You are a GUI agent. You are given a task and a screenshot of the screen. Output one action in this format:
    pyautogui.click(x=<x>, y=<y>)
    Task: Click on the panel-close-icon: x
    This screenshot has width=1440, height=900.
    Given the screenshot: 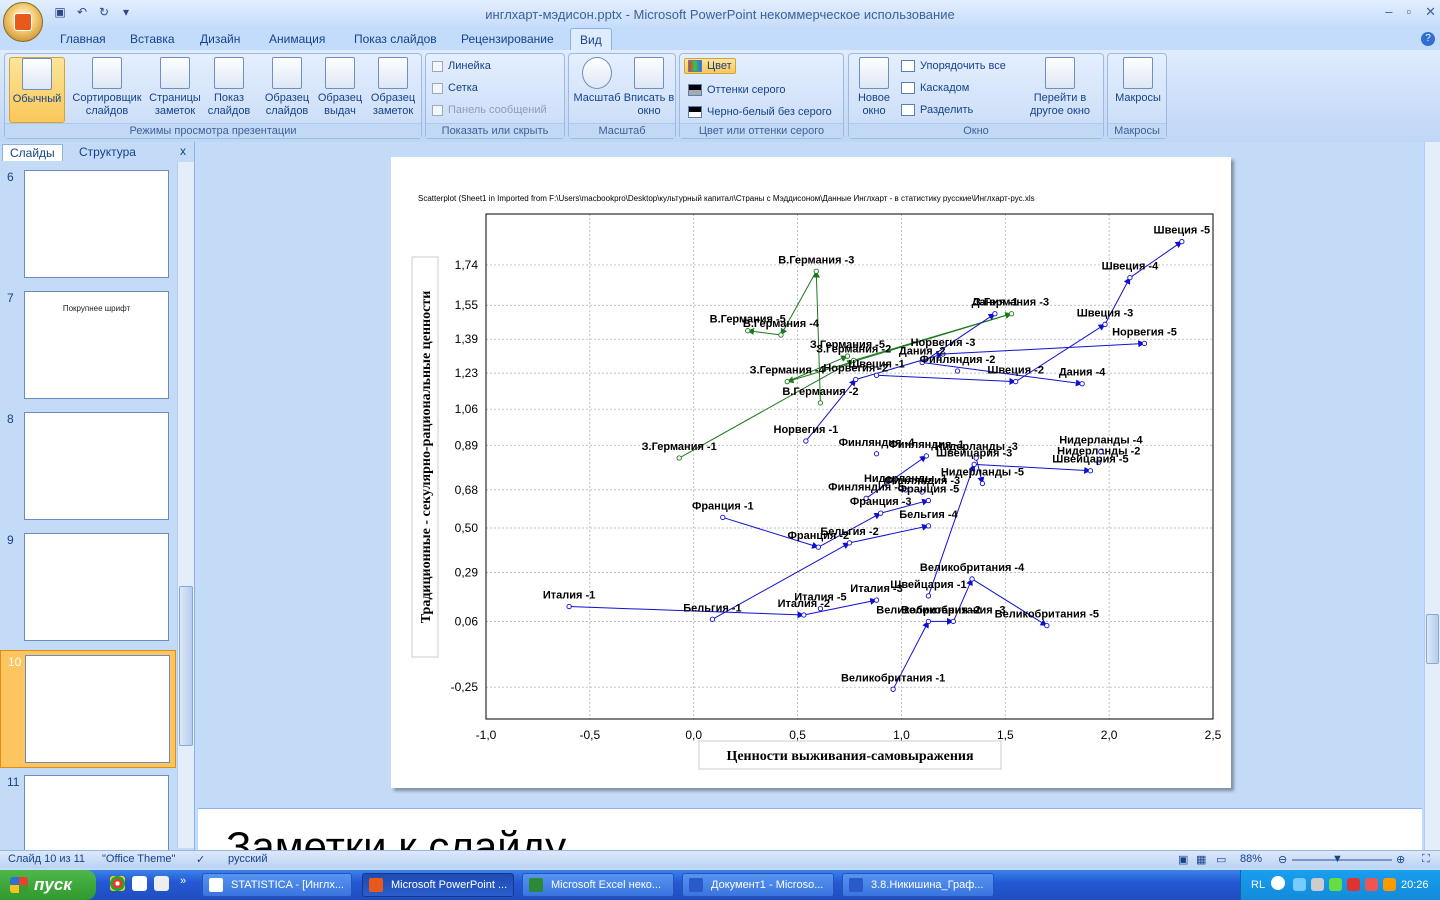 What is the action you would take?
    pyautogui.click(x=183, y=151)
    